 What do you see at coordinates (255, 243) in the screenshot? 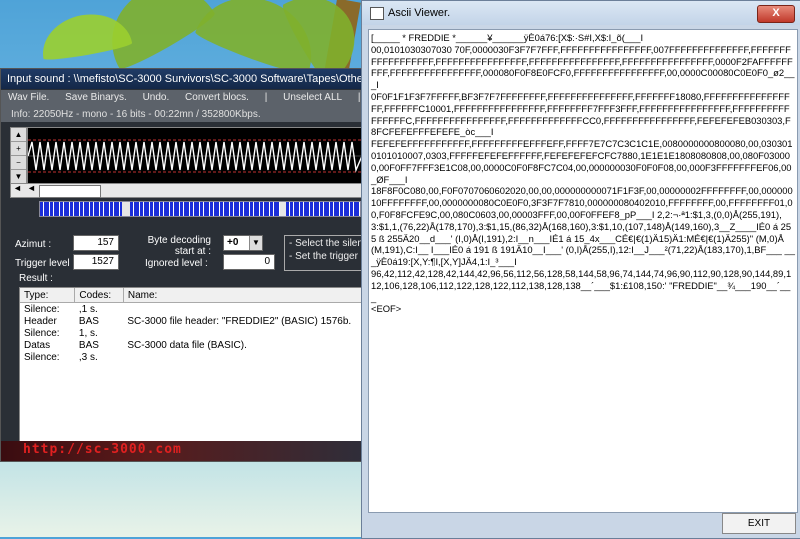
I see `chevron-down-icon: ▼` at bounding box center [255, 243].